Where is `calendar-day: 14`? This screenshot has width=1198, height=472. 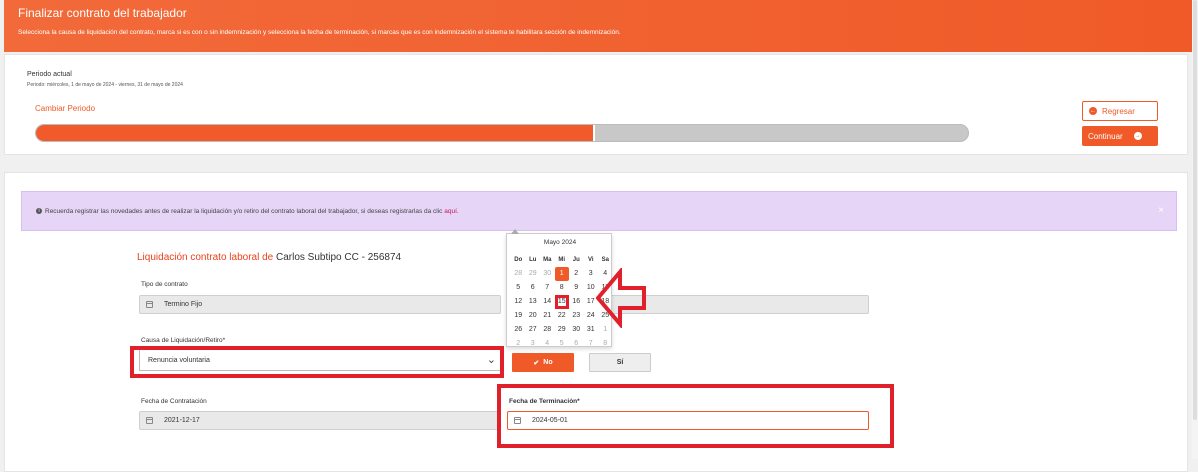
calendar-day: 14 is located at coordinates (547, 302).